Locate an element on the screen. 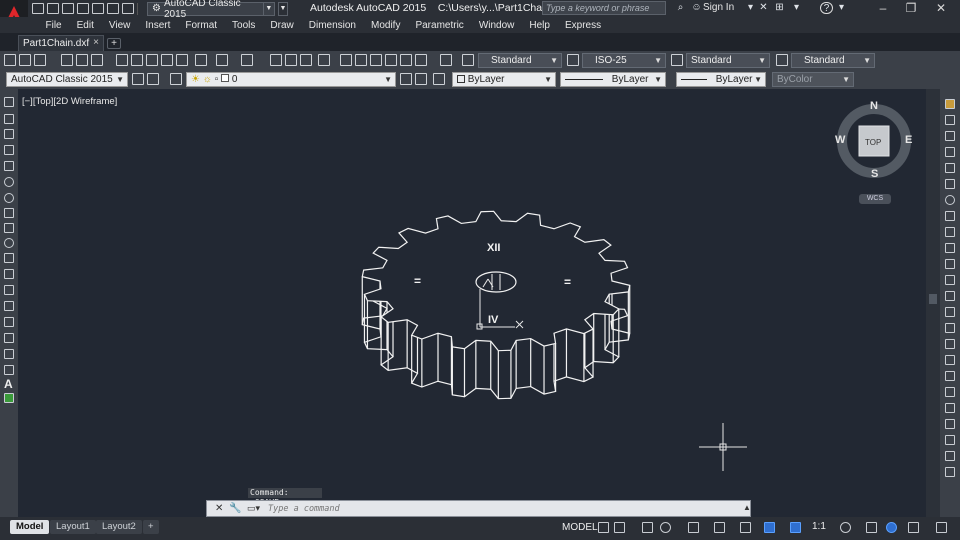 This screenshot has width=960, height=540. join-icon is located at coordinates (950, 312).